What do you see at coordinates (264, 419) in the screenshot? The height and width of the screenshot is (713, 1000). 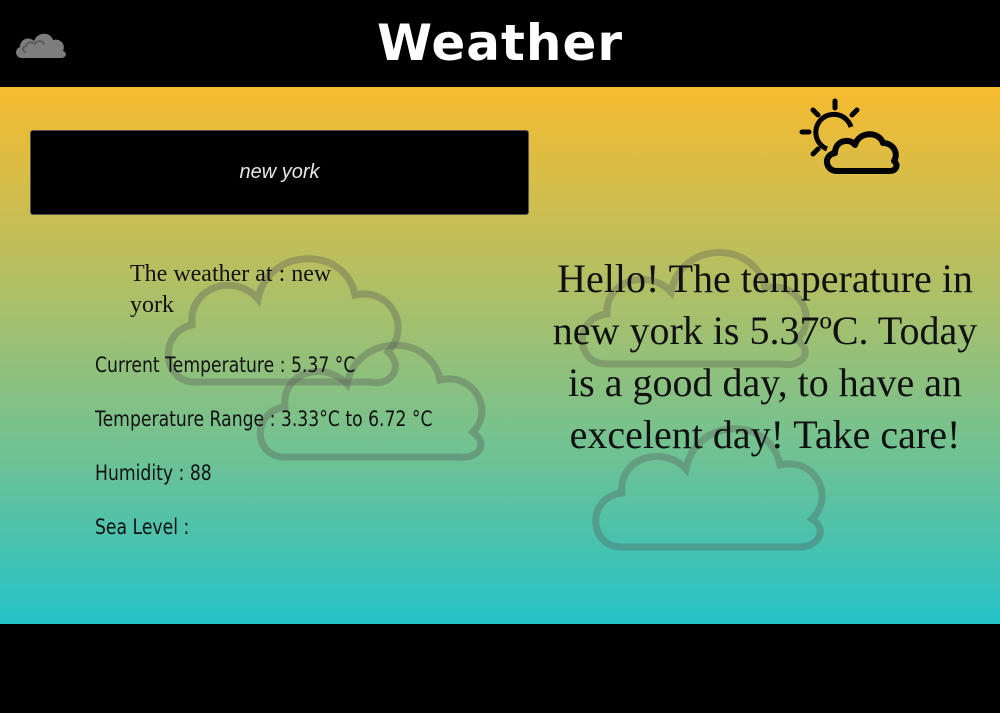 I see `temperature-range: Temperature Range : 3.33°C to 6.72 °C` at bounding box center [264, 419].